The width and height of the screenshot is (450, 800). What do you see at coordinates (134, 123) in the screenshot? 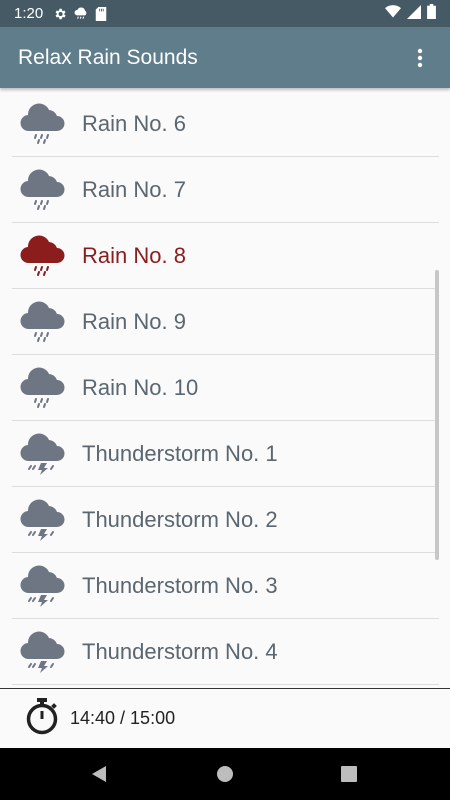
I see `list-item-label: Rain No. 6` at bounding box center [134, 123].